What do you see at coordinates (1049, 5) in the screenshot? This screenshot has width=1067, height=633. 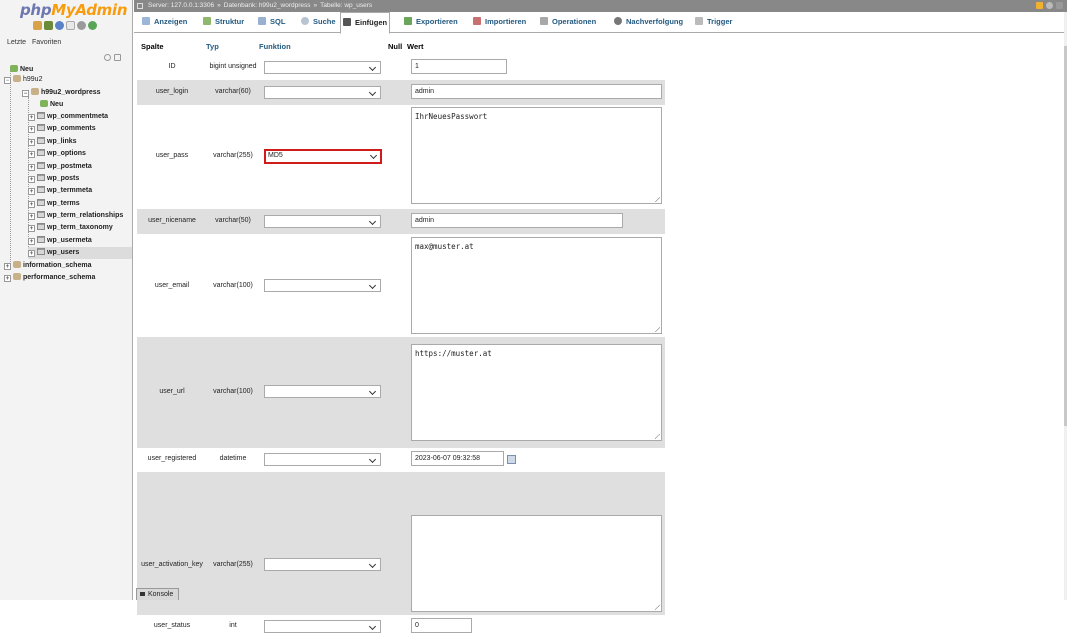 I see `gear-icon` at bounding box center [1049, 5].